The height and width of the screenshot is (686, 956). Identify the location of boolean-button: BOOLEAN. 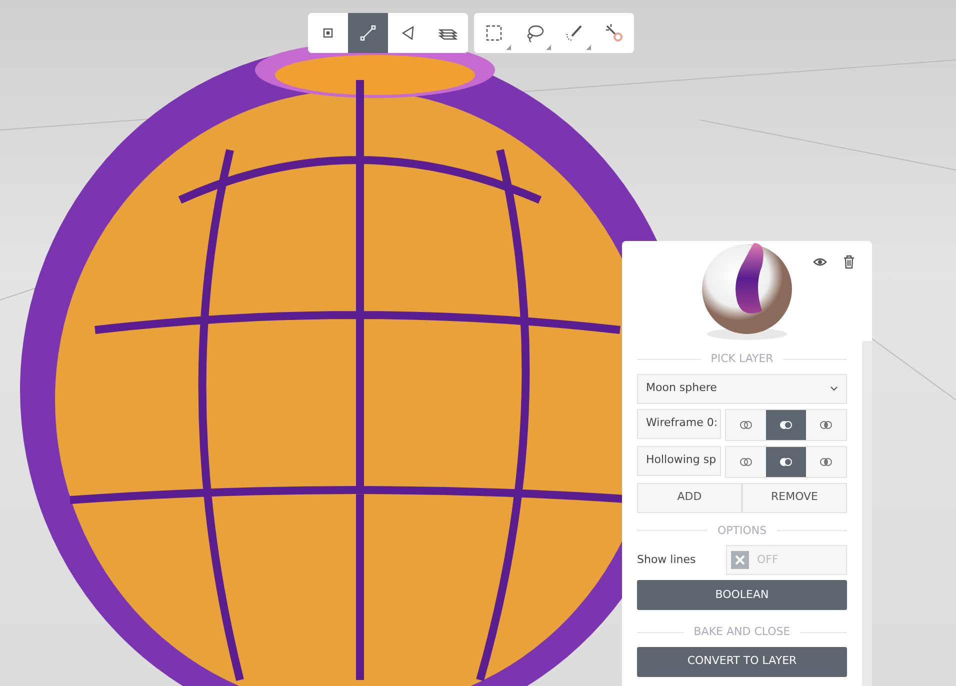
(742, 595).